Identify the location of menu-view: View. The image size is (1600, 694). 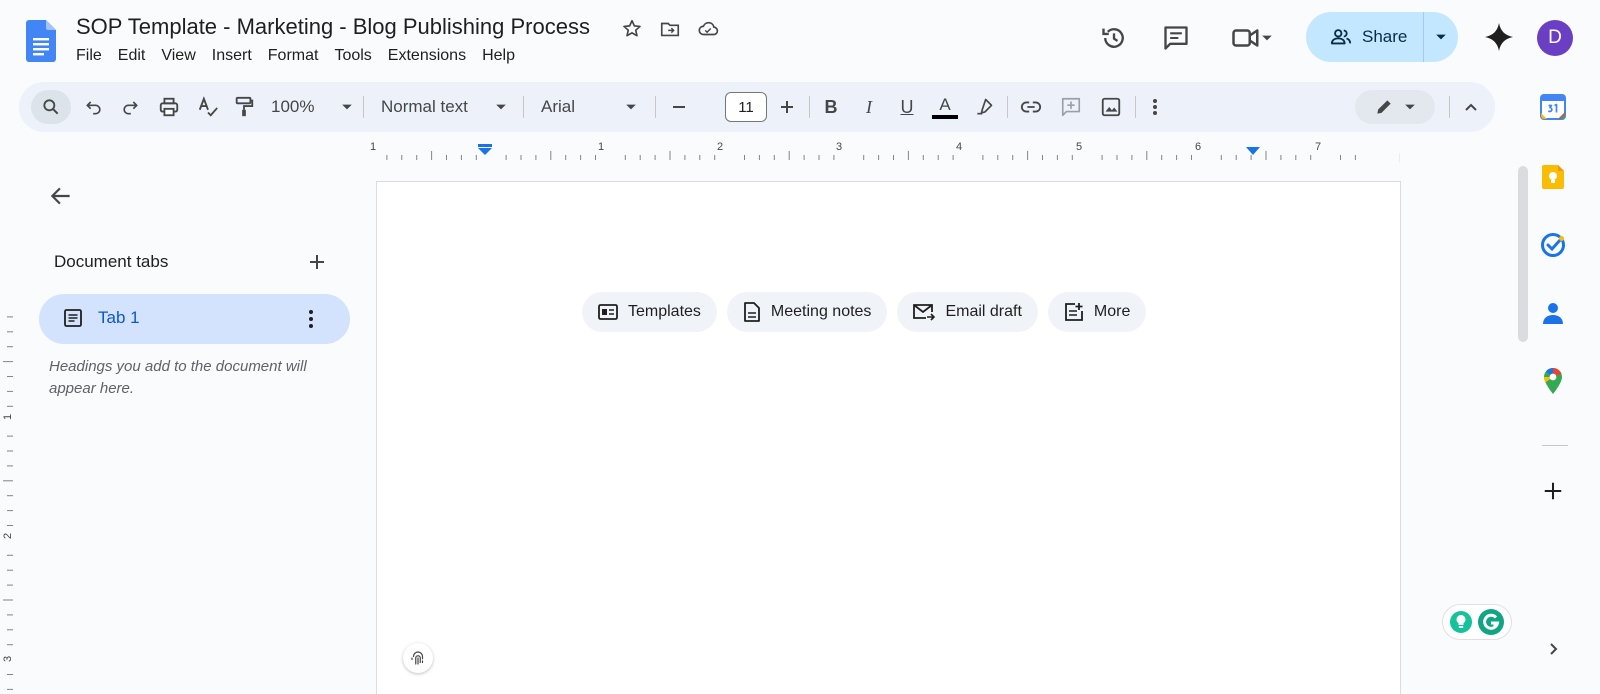
(178, 56).